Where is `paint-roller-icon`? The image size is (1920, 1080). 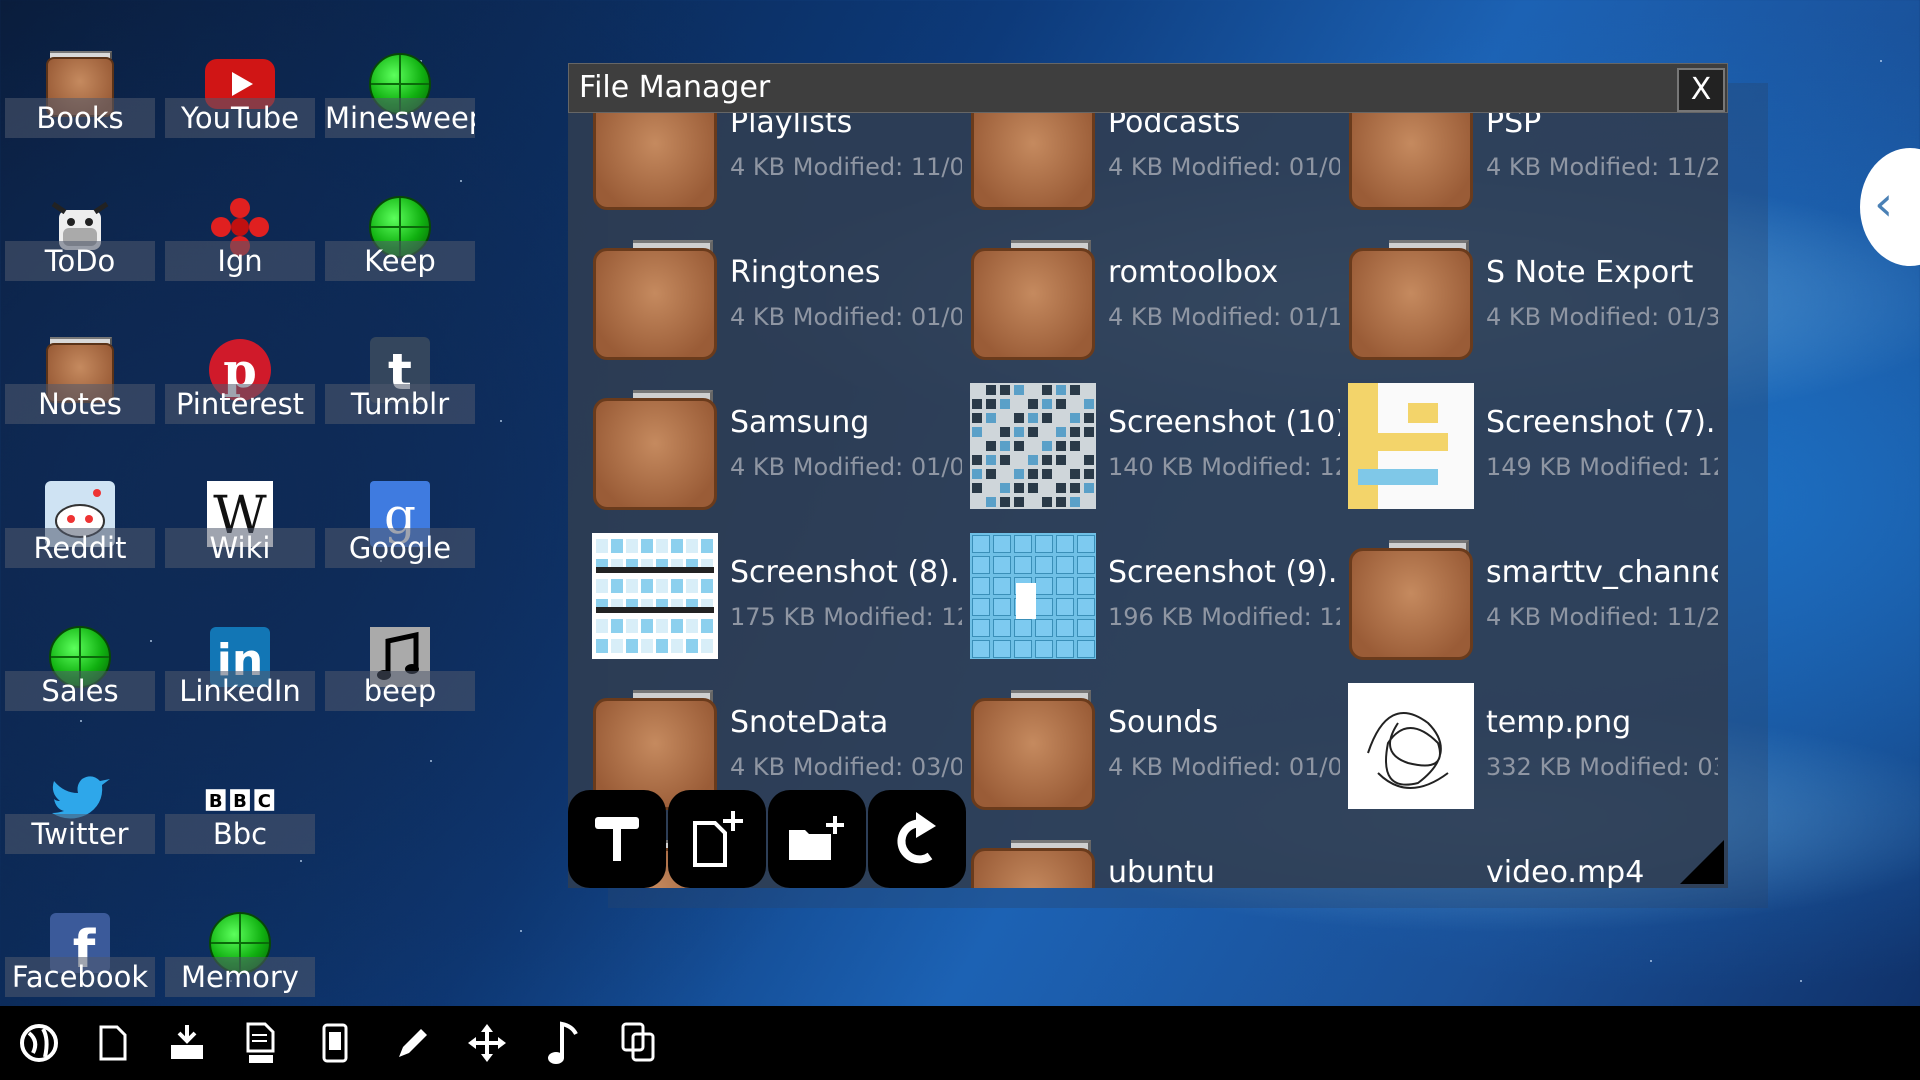
paint-roller-icon is located at coordinates (617, 839).